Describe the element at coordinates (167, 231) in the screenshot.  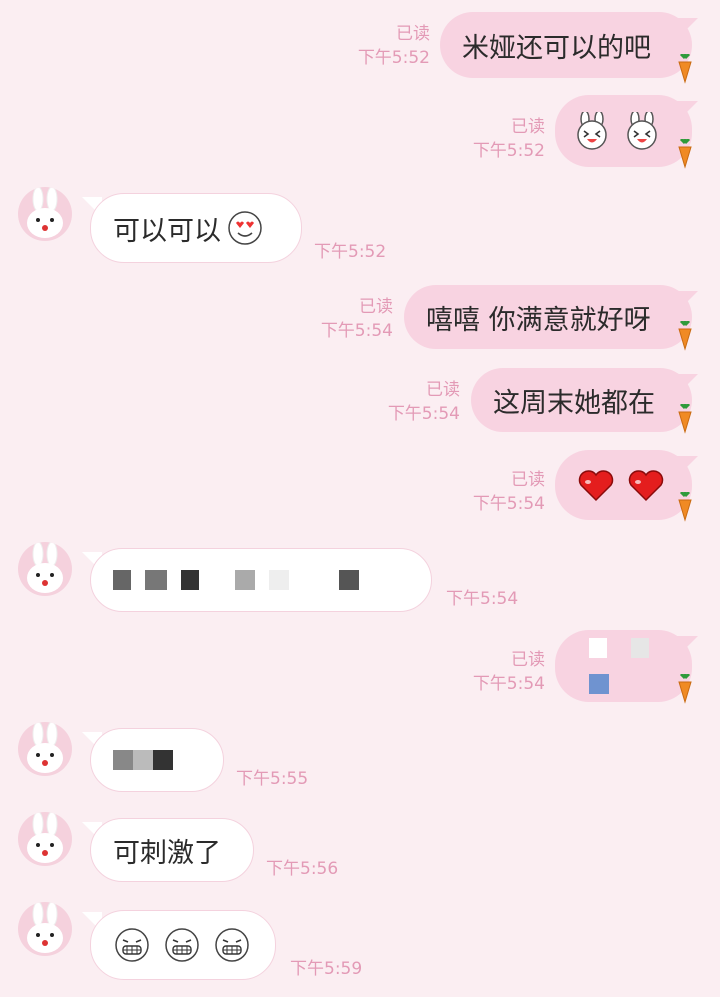
I see `message-text: 可以可以` at that location.